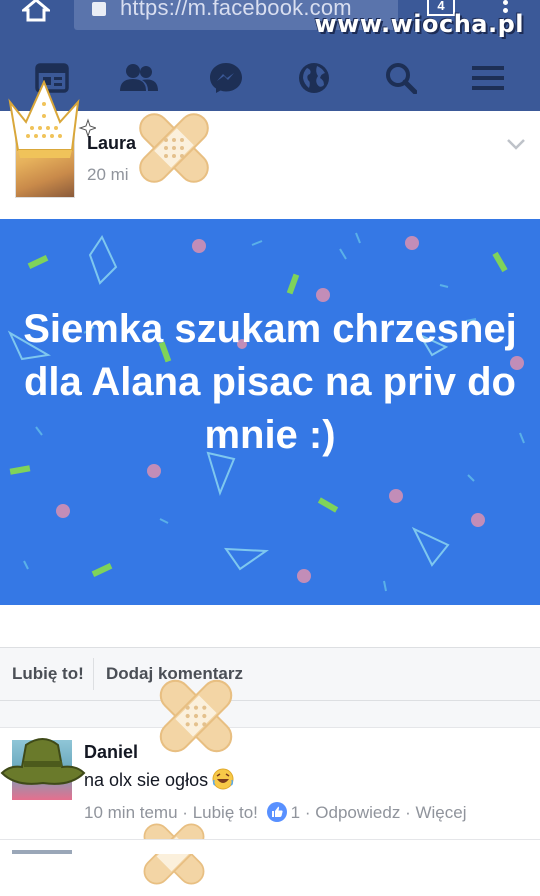 This screenshot has height=896, width=540. Describe the element at coordinates (223, 779) in the screenshot. I see `laughing-emoji-icon` at that location.